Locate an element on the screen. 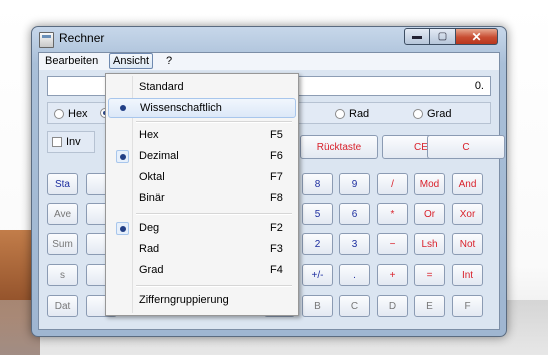 The width and height of the screenshot is (548, 355). key-not: Not is located at coordinates (467, 244).